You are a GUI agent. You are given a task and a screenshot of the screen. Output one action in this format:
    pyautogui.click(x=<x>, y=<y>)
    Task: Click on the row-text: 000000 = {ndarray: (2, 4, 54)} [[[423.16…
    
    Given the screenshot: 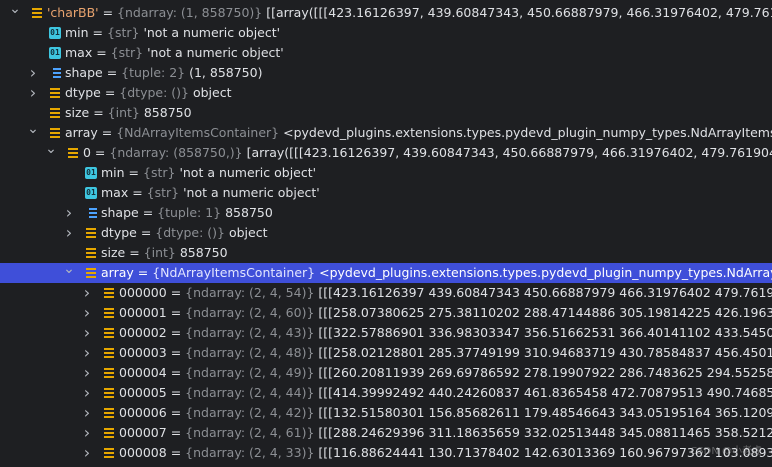 What is the action you would take?
    pyautogui.click(x=445, y=293)
    